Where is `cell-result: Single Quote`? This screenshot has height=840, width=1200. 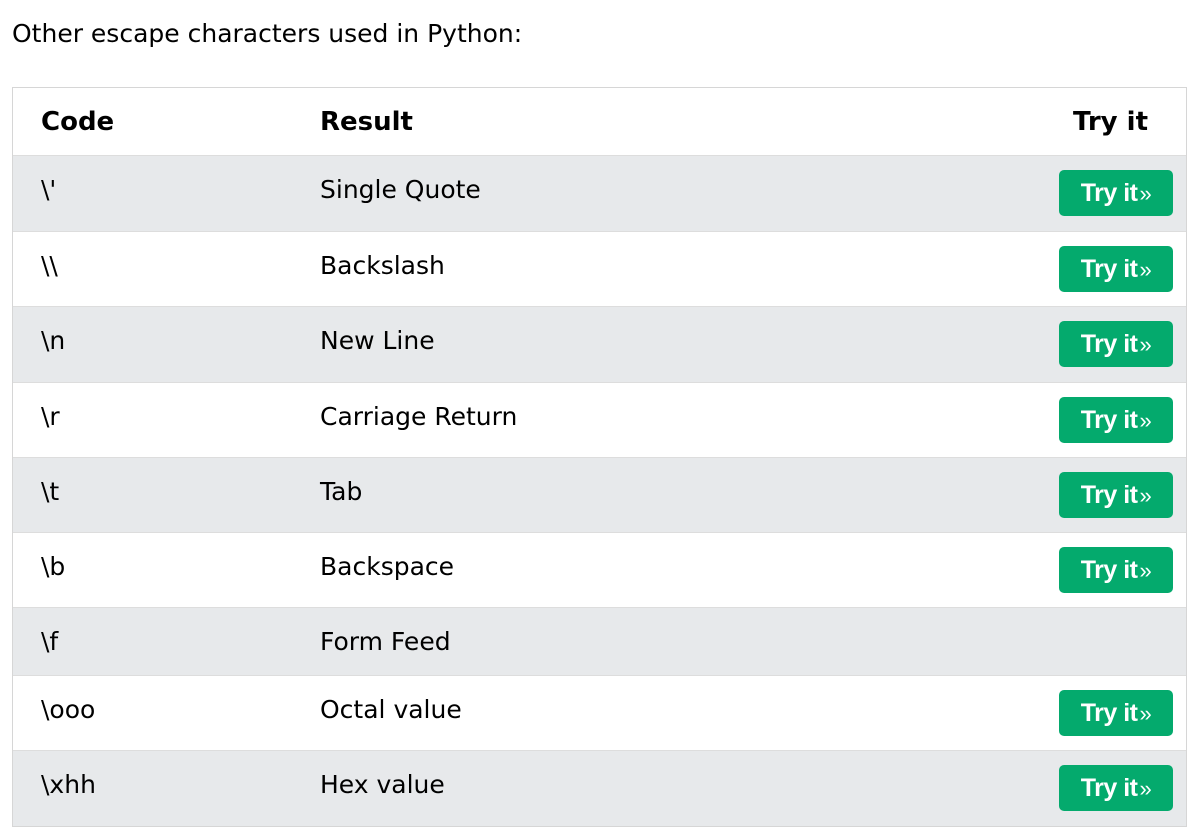
cell-result: Single Quote is located at coordinates (400, 189).